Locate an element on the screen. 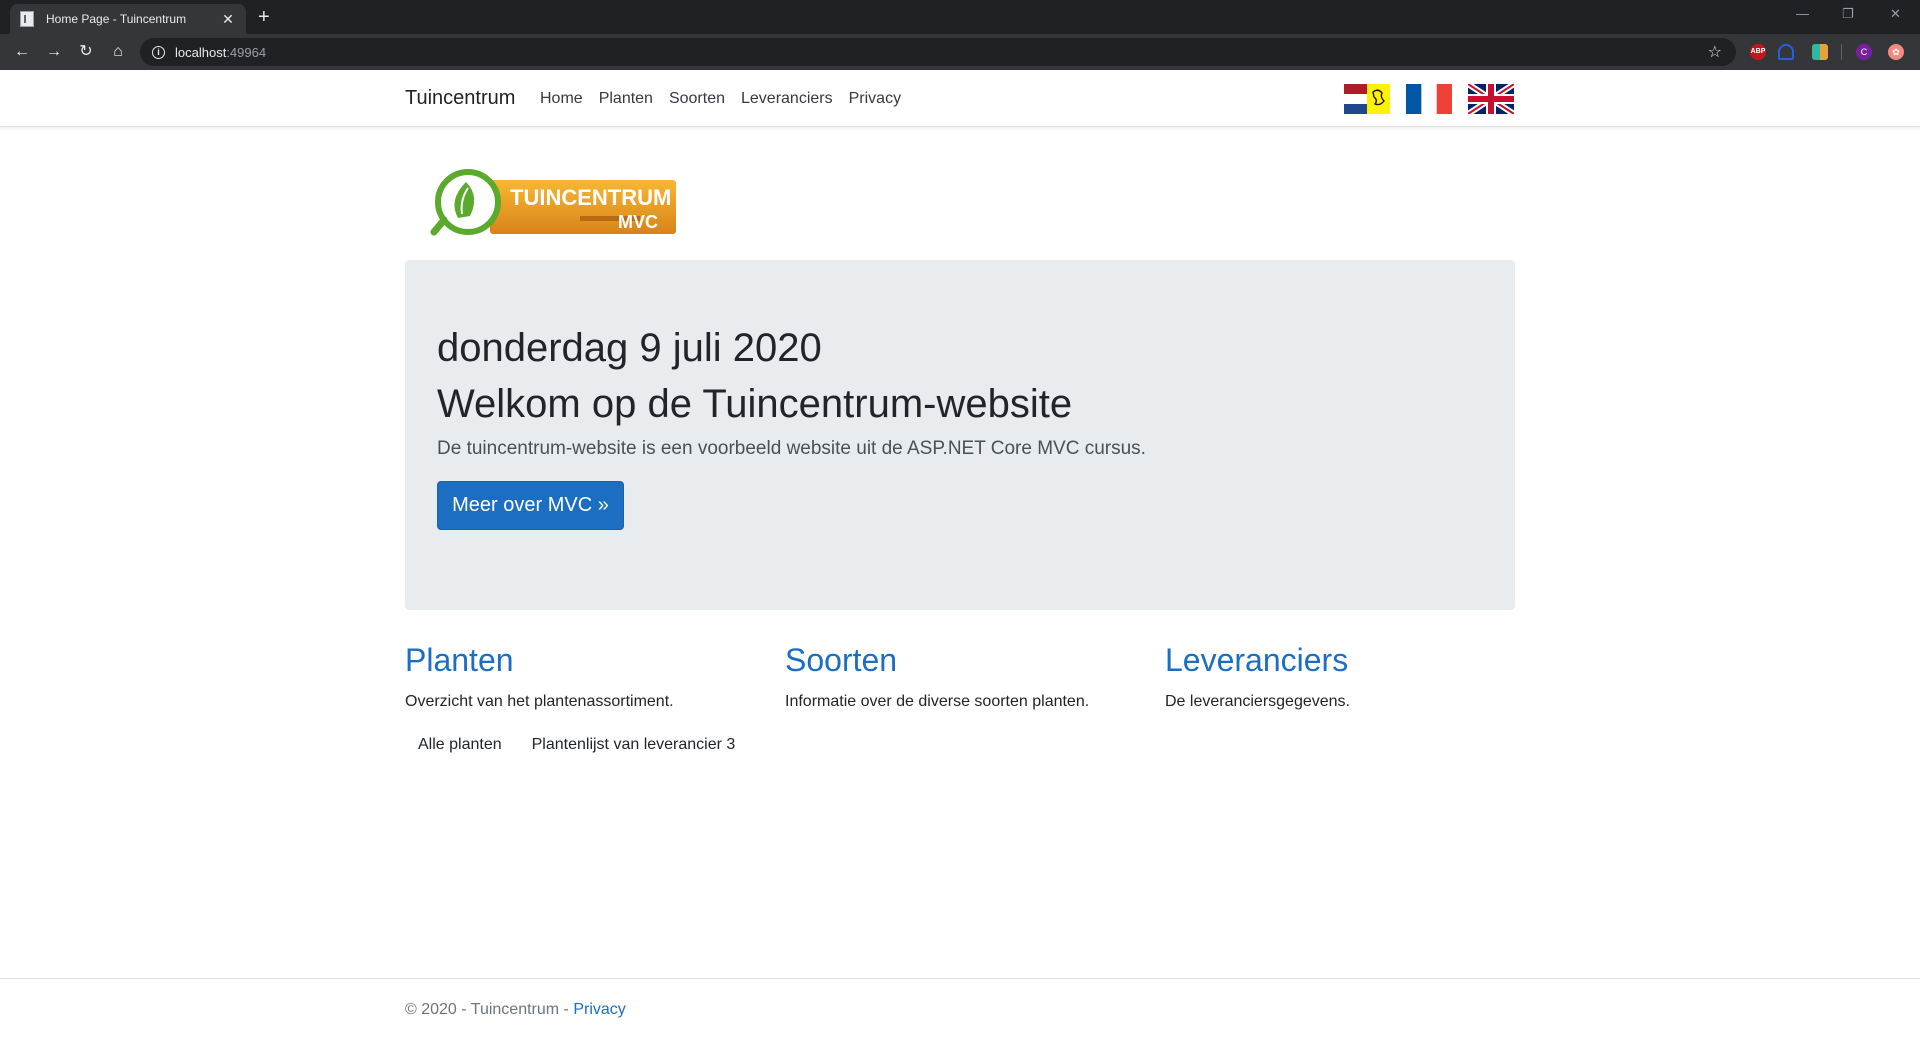 This screenshot has width=1920, height=1040. browser-toolbar: ← → ↻ ⌂ i localhost :49964 ☆ ABP C ✿ is located at coordinates (960, 52).